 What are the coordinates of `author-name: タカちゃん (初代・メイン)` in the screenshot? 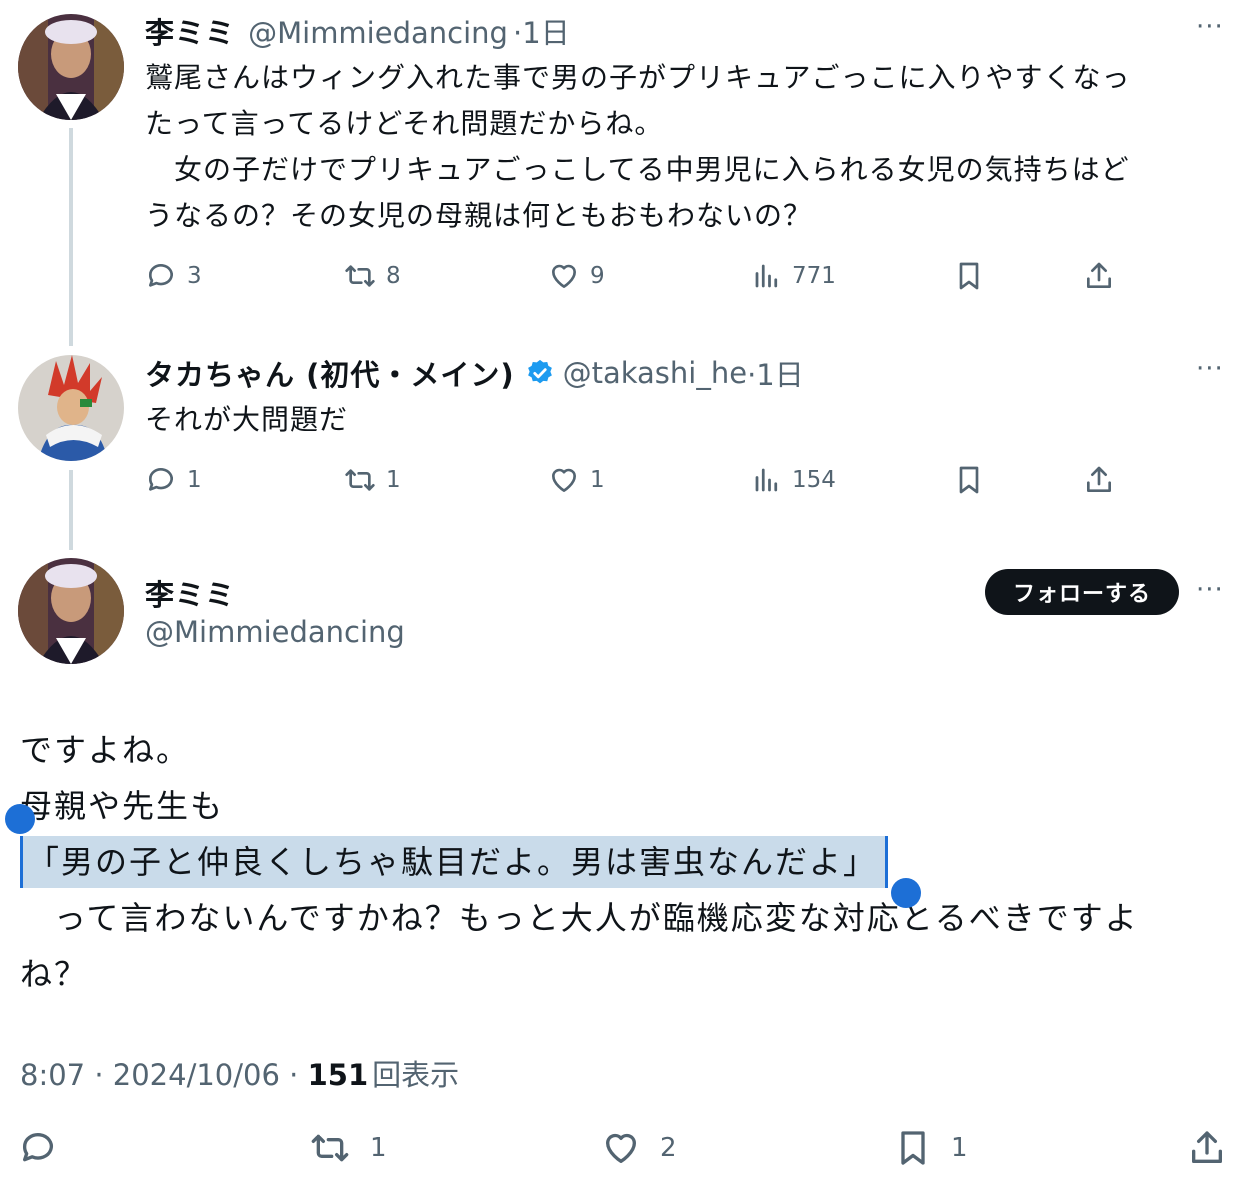 It's located at (330, 373).